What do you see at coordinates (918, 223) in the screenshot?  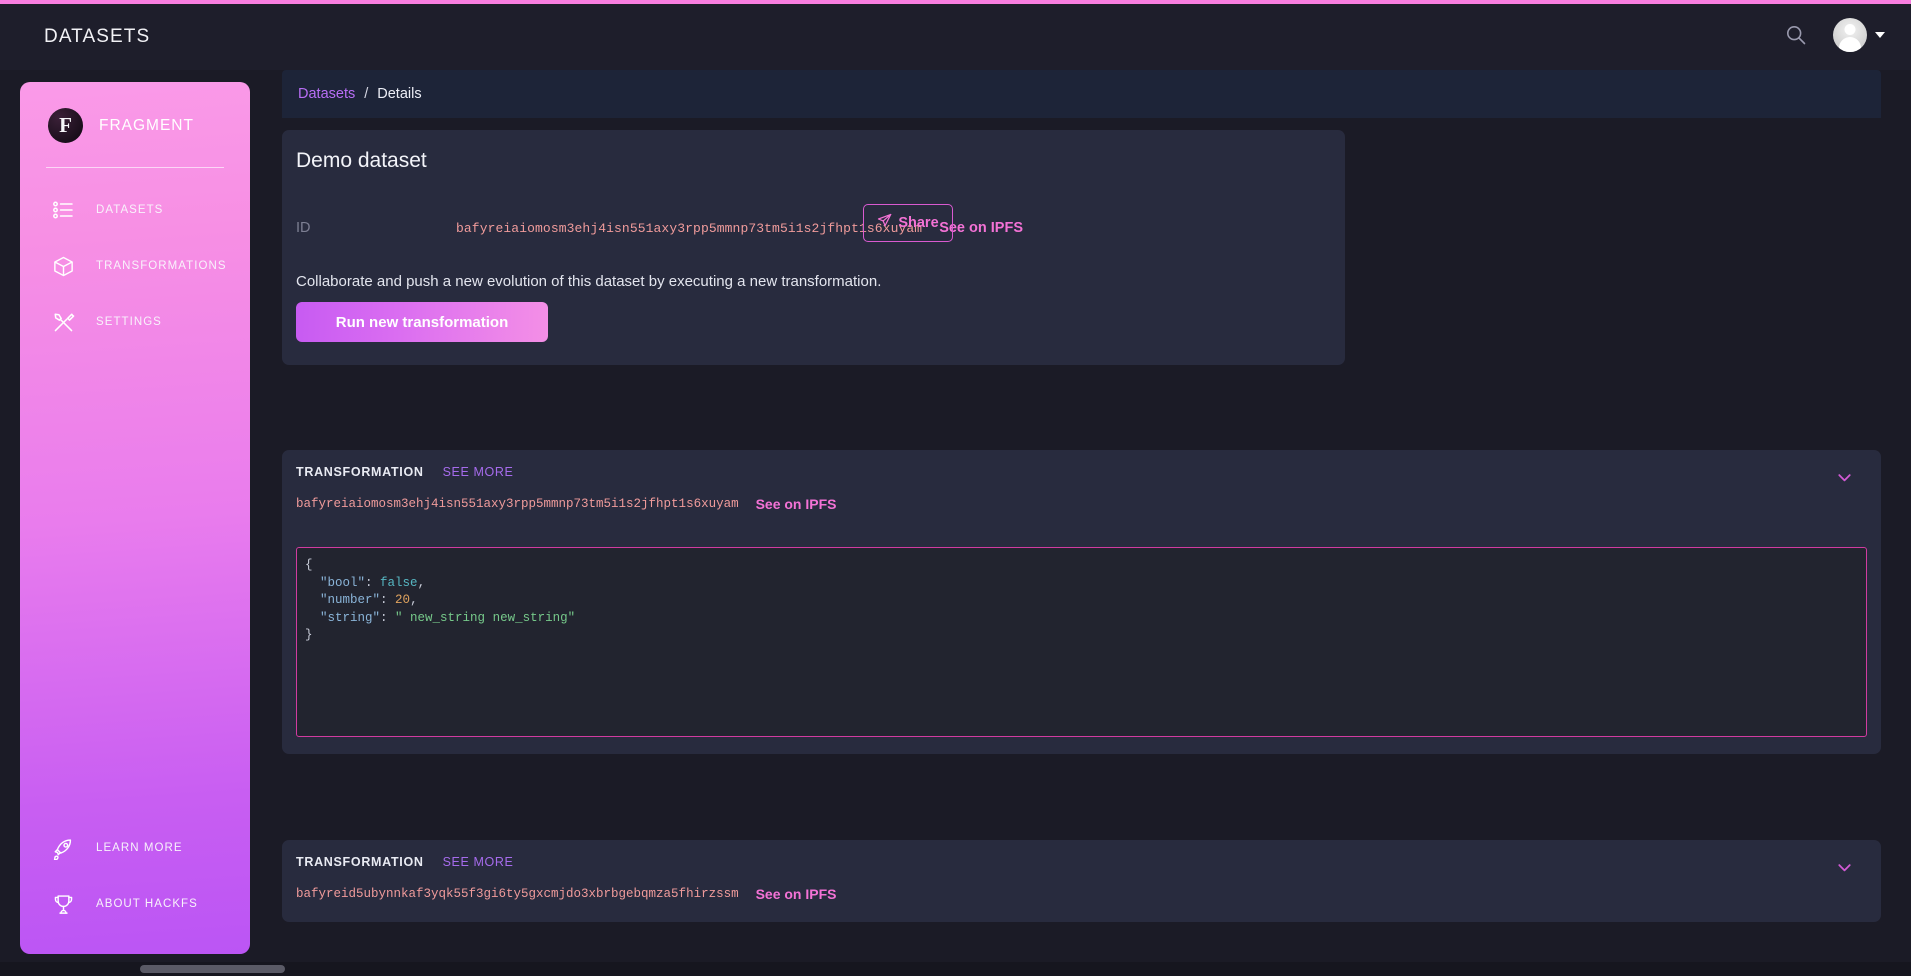 I see `share-button-label: Share` at bounding box center [918, 223].